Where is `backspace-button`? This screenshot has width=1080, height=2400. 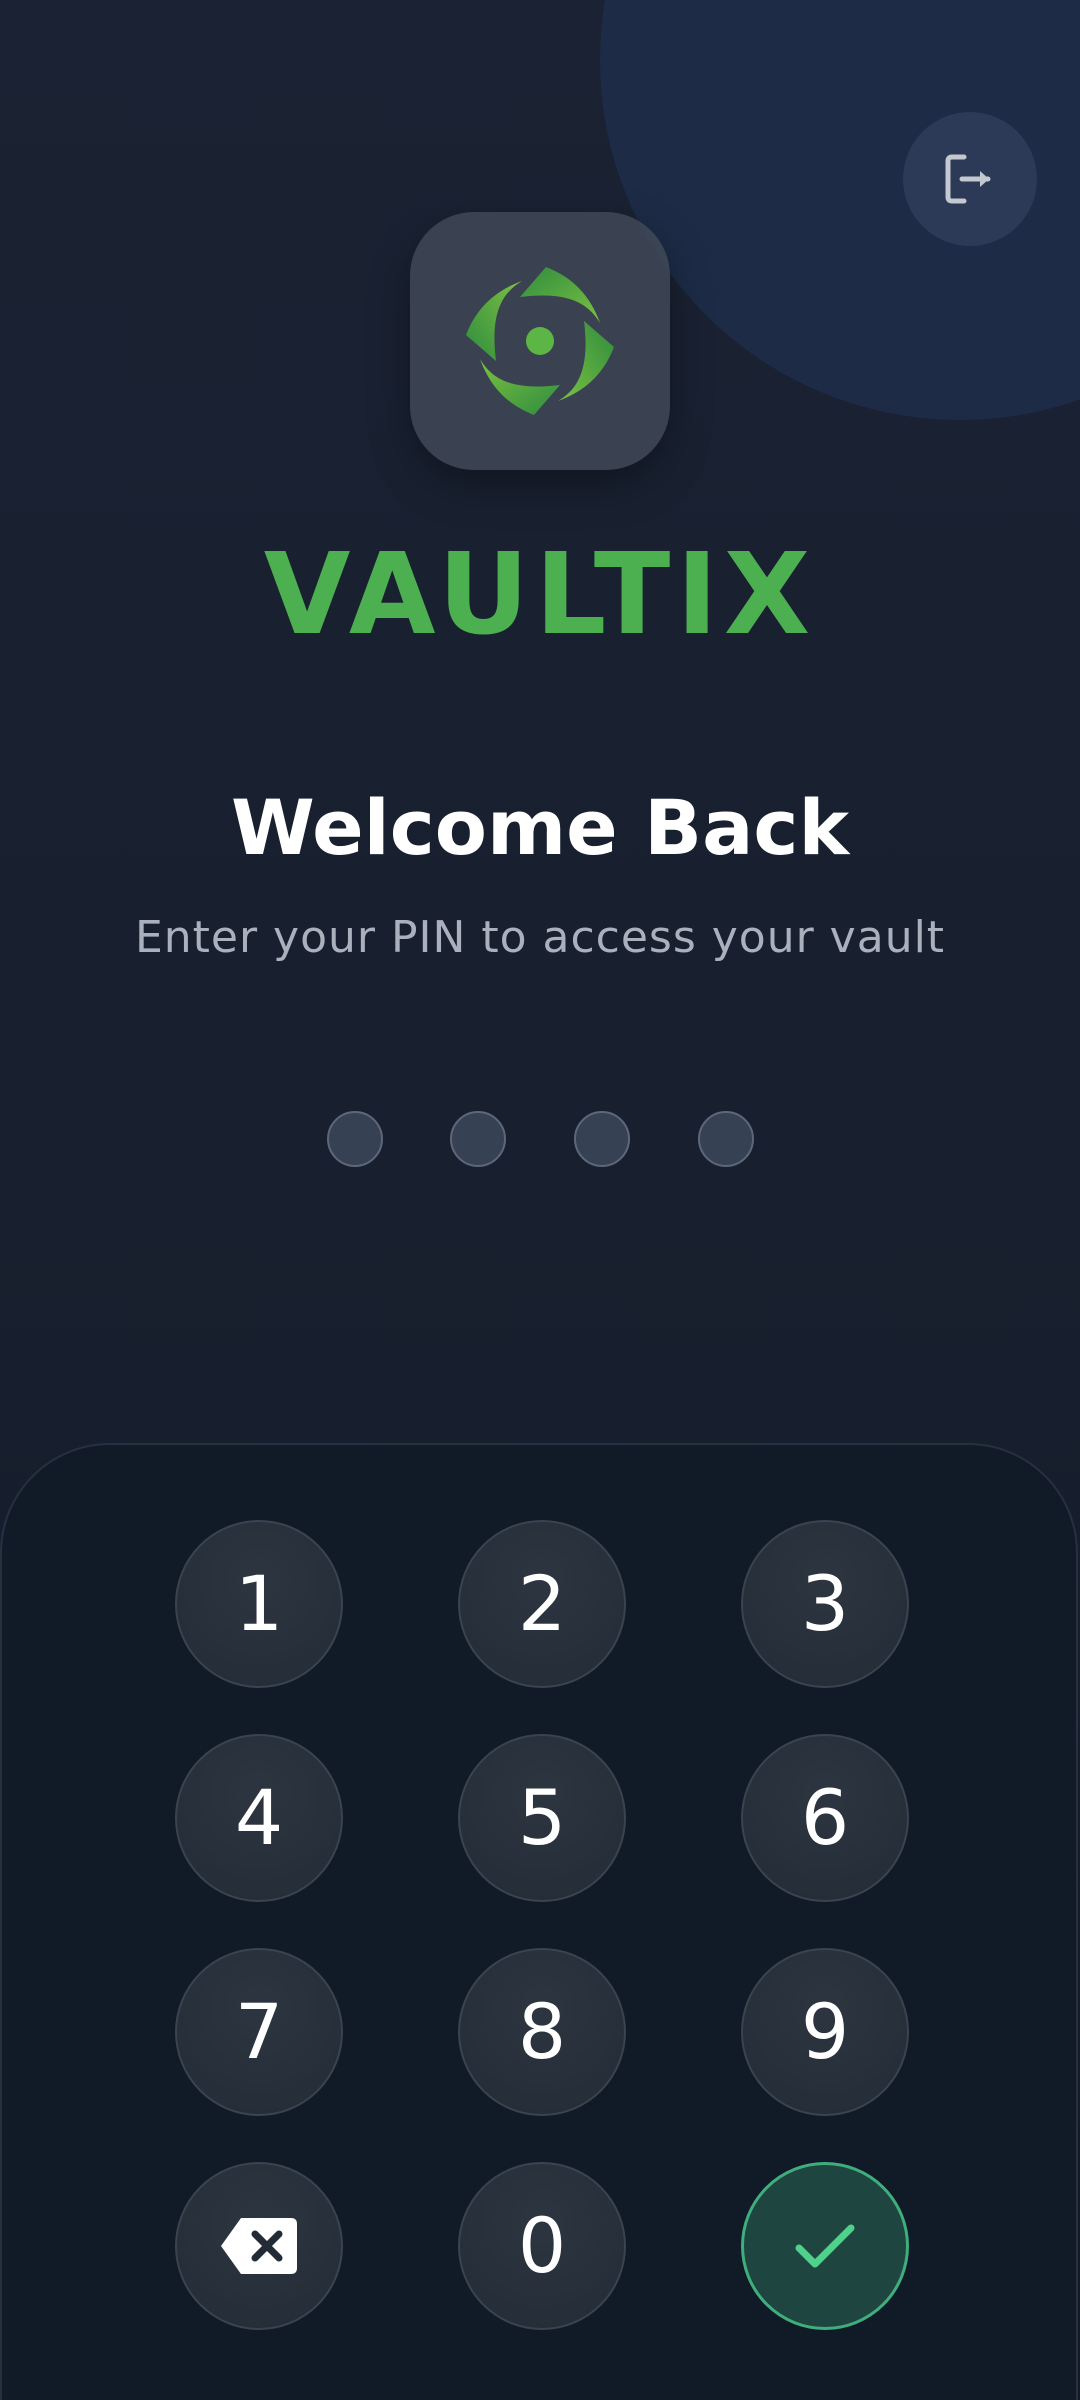
backspace-button is located at coordinates (259, 2246).